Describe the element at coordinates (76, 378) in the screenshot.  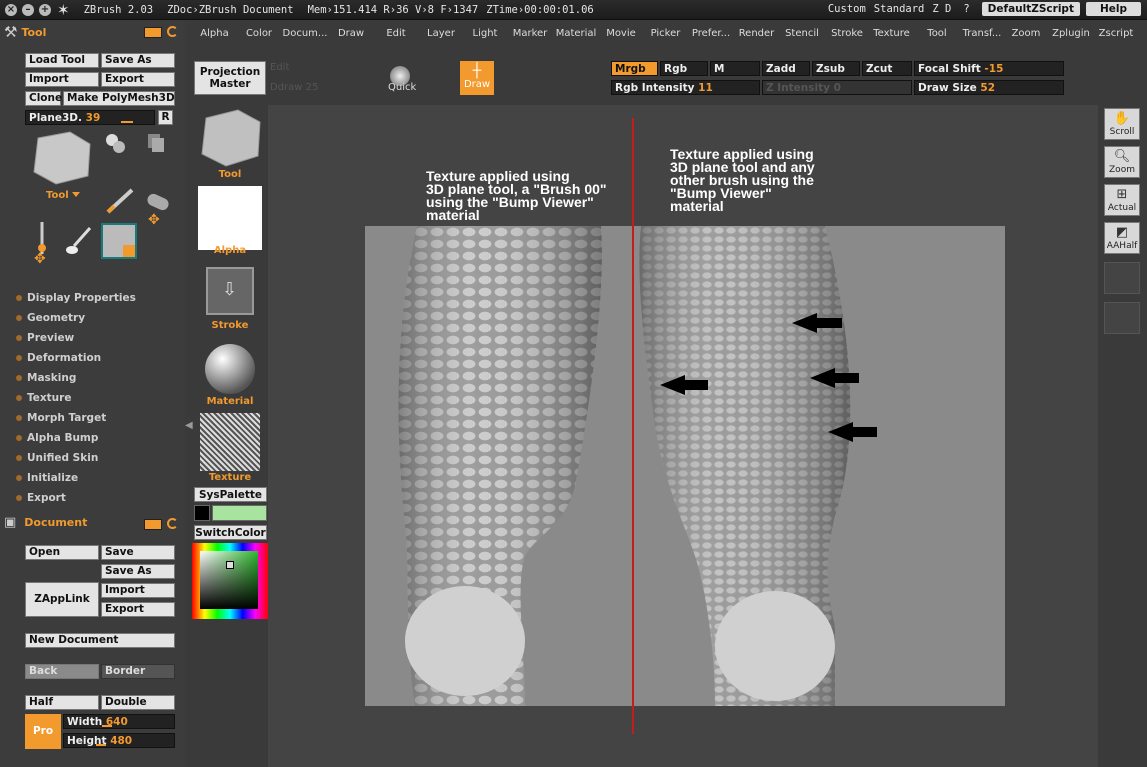
I see `subpalette-masking: Masking` at that location.